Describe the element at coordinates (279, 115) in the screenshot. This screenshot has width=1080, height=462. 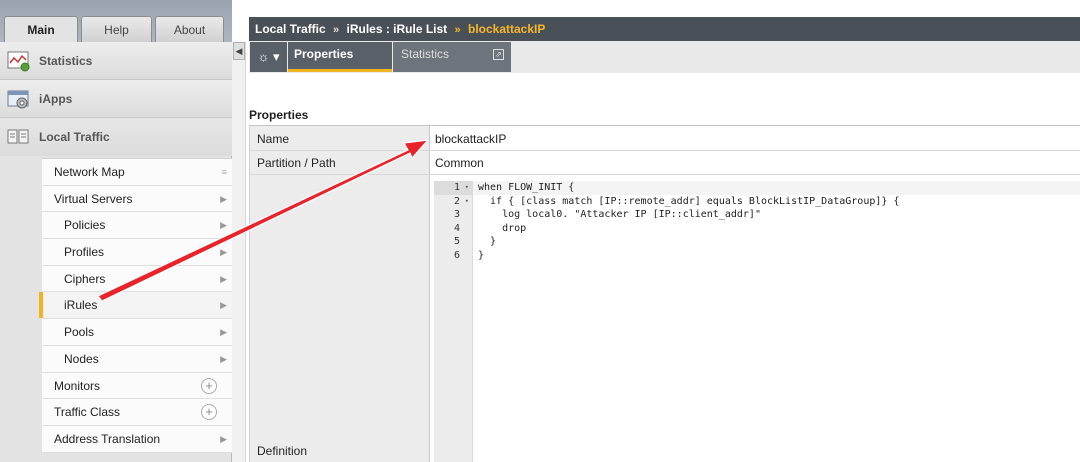
I see `properties-heading: Properties` at that location.